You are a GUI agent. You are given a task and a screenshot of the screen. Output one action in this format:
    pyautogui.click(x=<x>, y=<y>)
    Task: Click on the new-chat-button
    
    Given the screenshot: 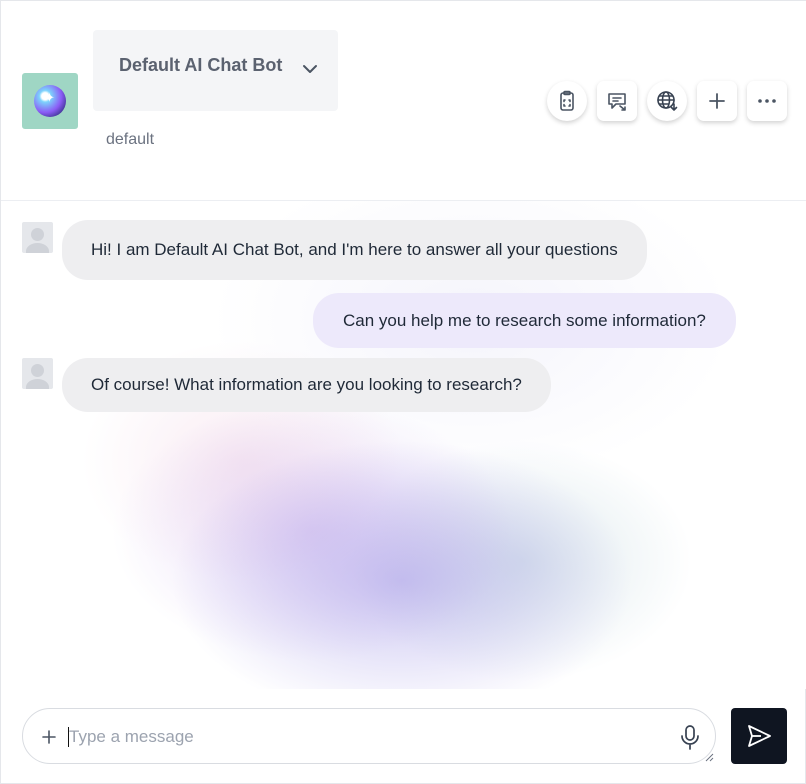 What is the action you would take?
    pyautogui.click(x=717, y=101)
    